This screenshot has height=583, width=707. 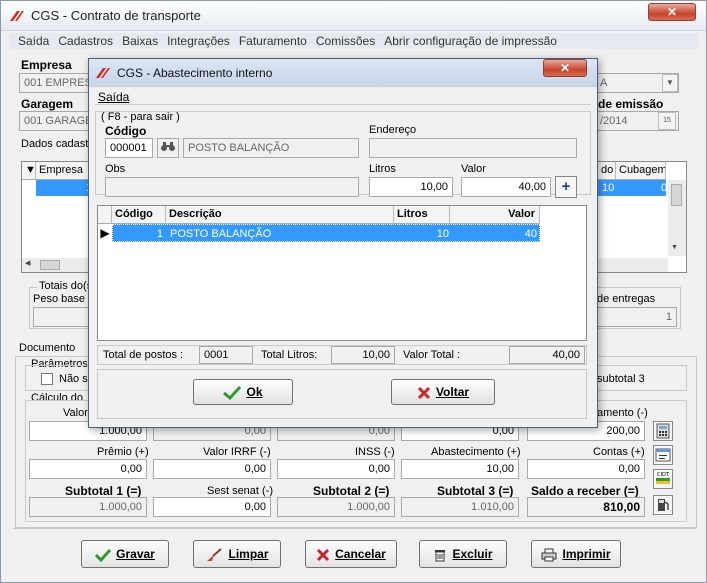 What do you see at coordinates (55, 83) in the screenshot?
I see `empresa-field: 001 EMPRES` at bounding box center [55, 83].